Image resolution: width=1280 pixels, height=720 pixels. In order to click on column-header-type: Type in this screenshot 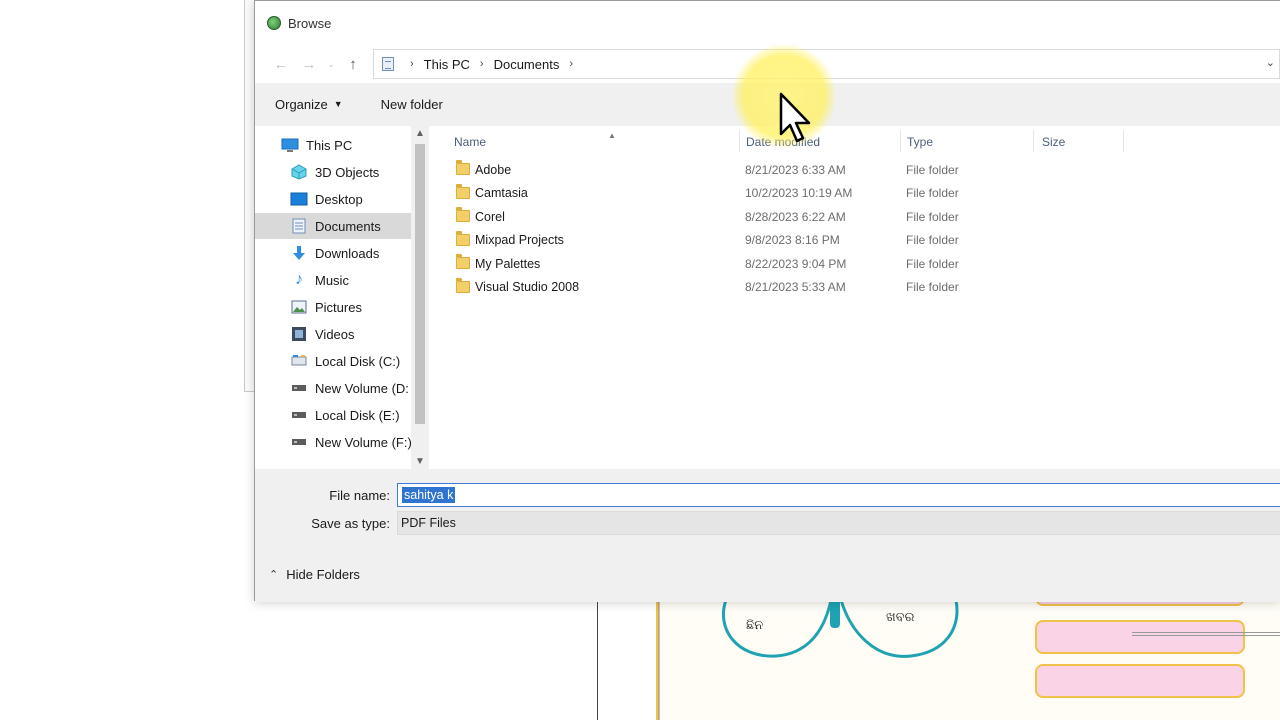, I will do `click(920, 142)`.